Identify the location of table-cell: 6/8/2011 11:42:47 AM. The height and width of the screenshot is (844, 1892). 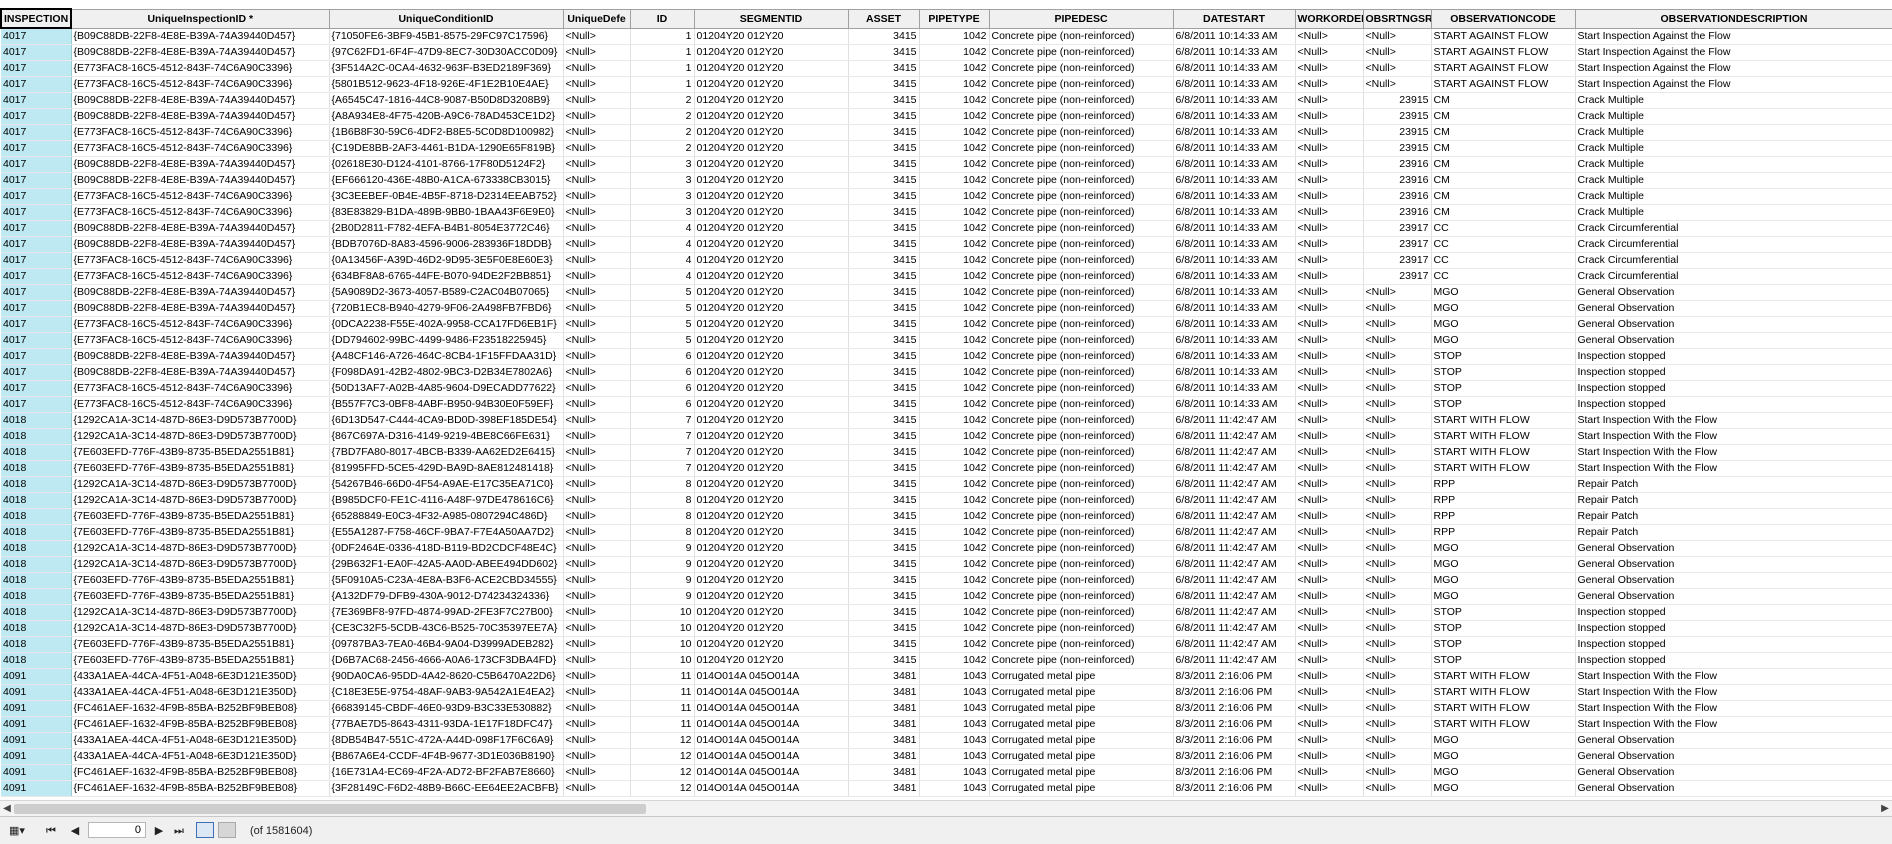
(1234, 596).